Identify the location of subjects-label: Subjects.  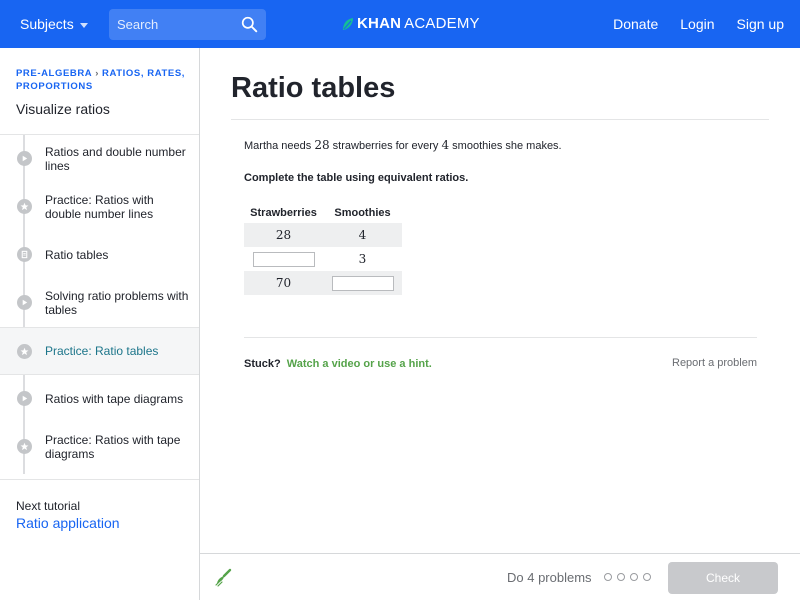
(47, 24).